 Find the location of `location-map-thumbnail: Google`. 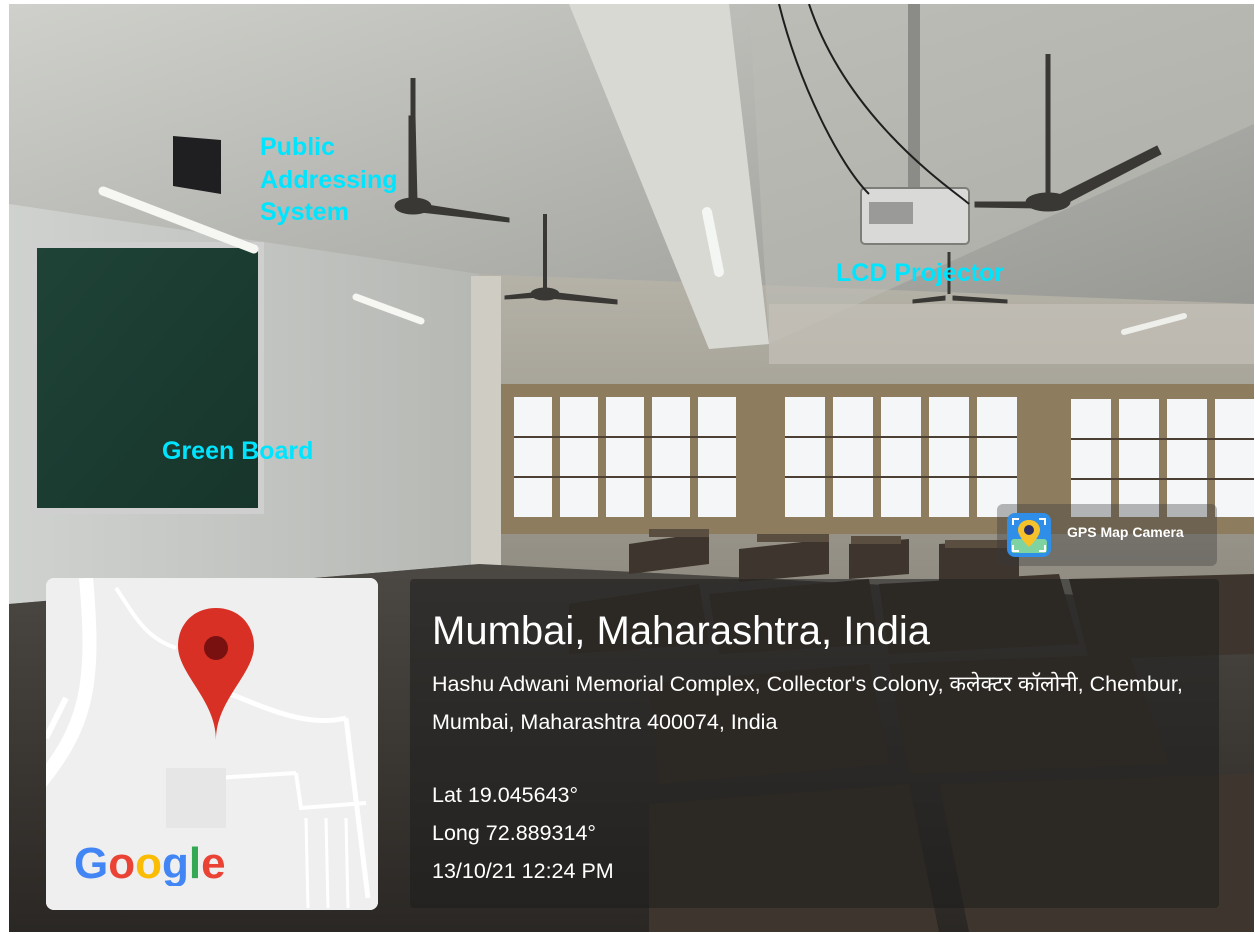

location-map-thumbnail: Google is located at coordinates (212, 744).